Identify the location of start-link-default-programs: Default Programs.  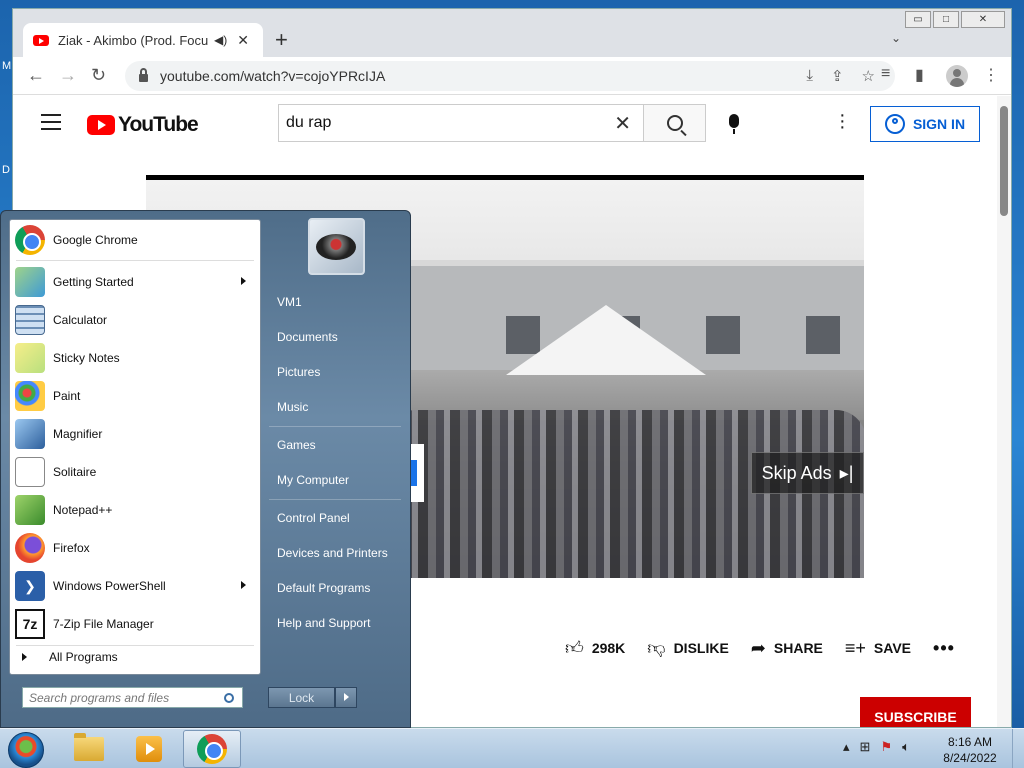
(323, 588).